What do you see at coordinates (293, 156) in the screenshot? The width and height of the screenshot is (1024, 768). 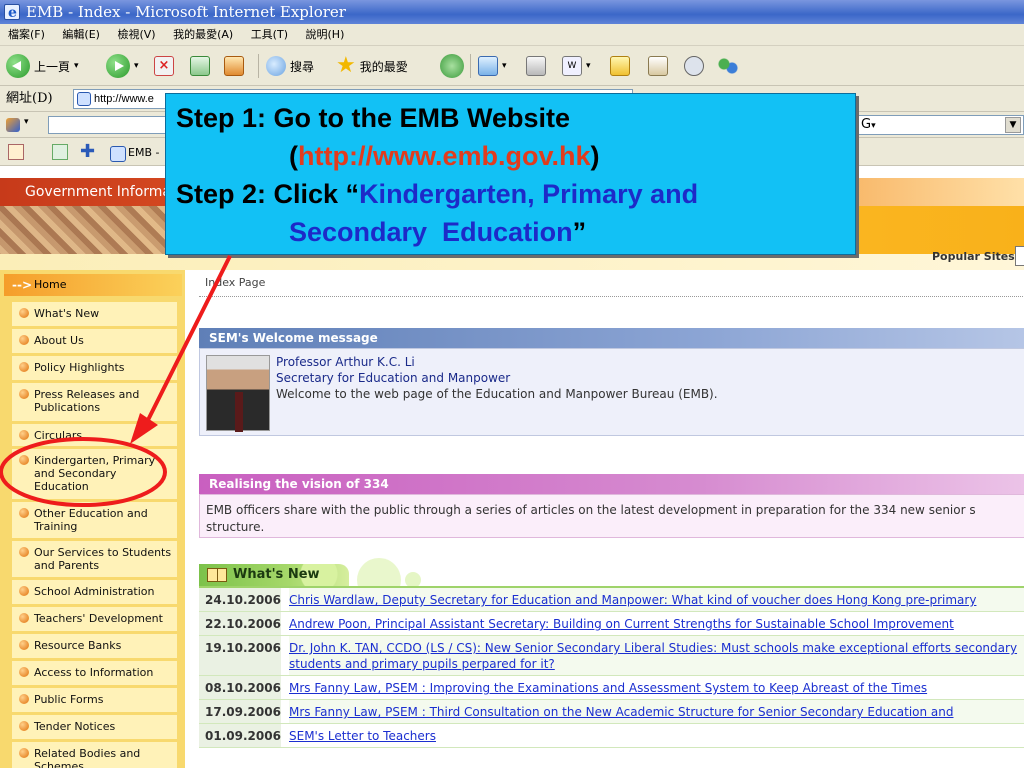 I see `open-paren: (` at bounding box center [293, 156].